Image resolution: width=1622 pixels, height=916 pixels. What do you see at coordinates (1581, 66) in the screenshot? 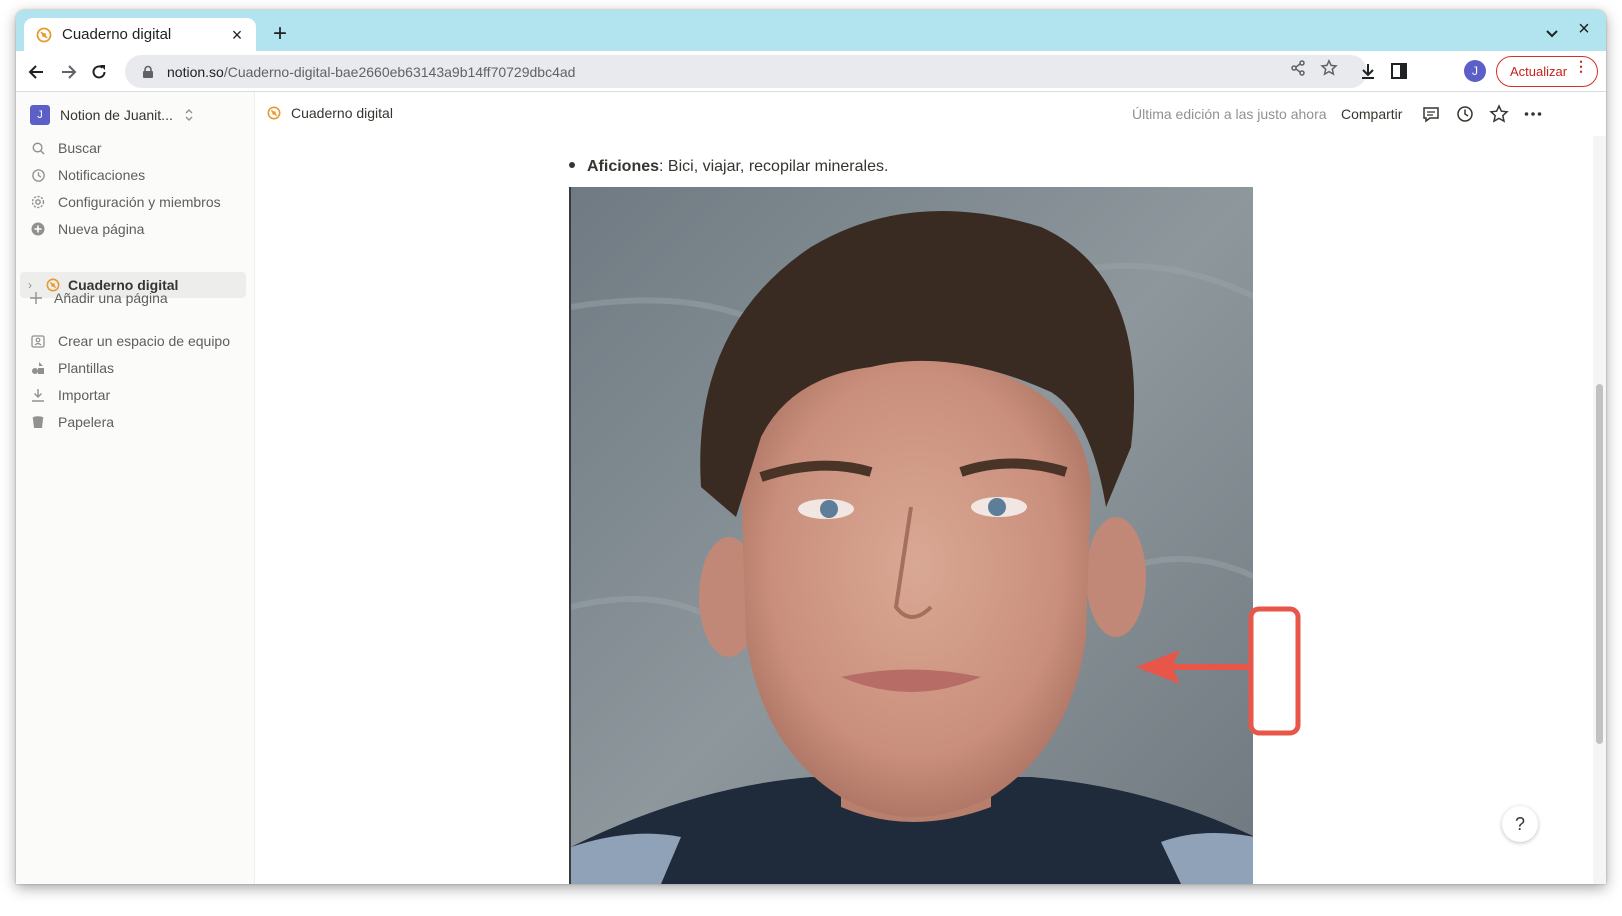
I see `kebab-menu-icon: ⋮` at bounding box center [1581, 66].